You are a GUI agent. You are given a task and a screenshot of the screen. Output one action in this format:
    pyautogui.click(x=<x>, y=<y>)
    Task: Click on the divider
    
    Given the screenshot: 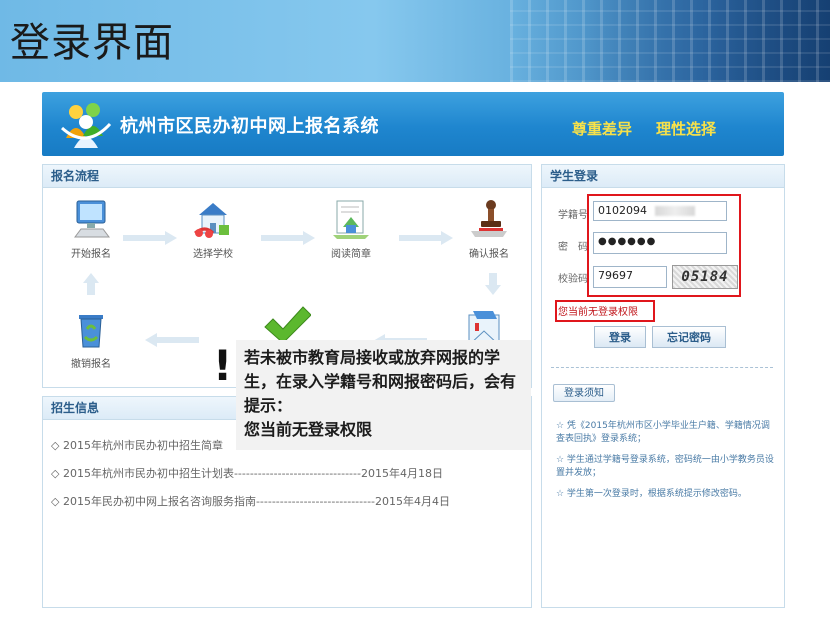 What is the action you would take?
    pyautogui.click(x=662, y=367)
    